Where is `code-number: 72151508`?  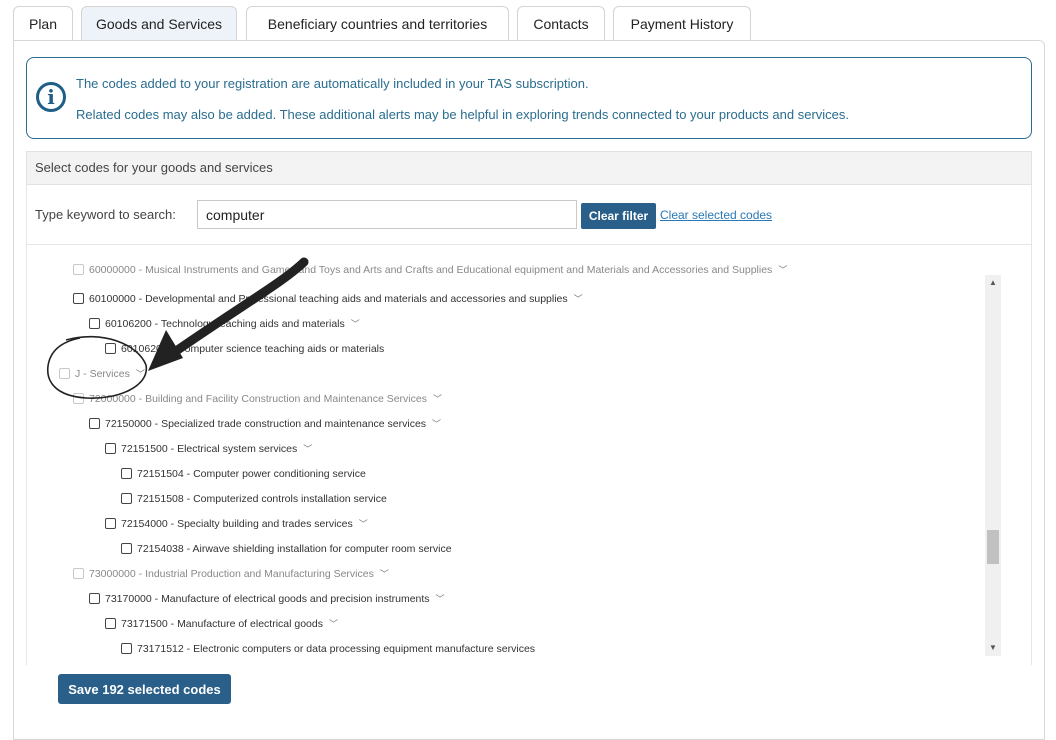 code-number: 72151508 is located at coordinates (160, 499).